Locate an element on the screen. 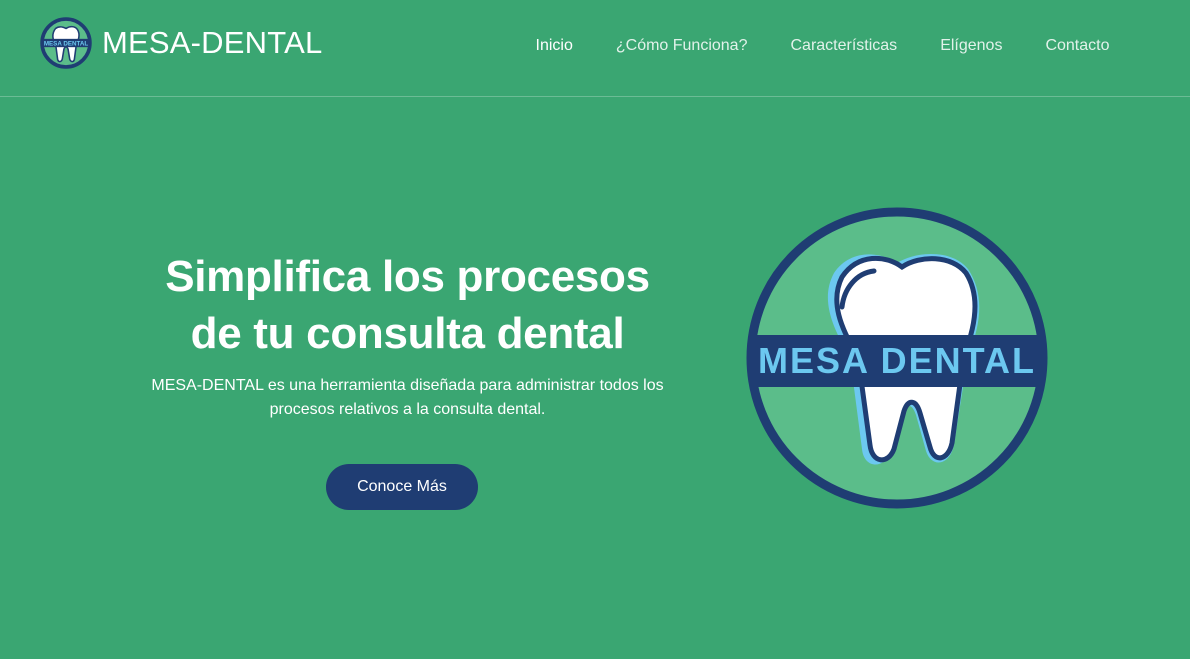 This screenshot has height=659, width=1190. hero-logo-text: MESA DENTAL is located at coordinates (897, 360).